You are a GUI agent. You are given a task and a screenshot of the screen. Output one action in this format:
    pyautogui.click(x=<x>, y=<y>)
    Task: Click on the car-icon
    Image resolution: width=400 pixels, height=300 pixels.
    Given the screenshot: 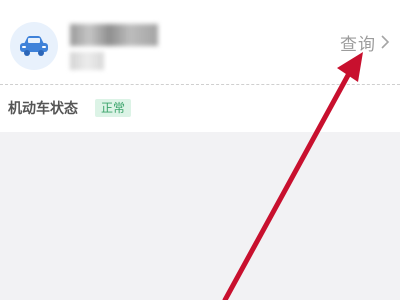 What is the action you would take?
    pyautogui.click(x=34, y=46)
    